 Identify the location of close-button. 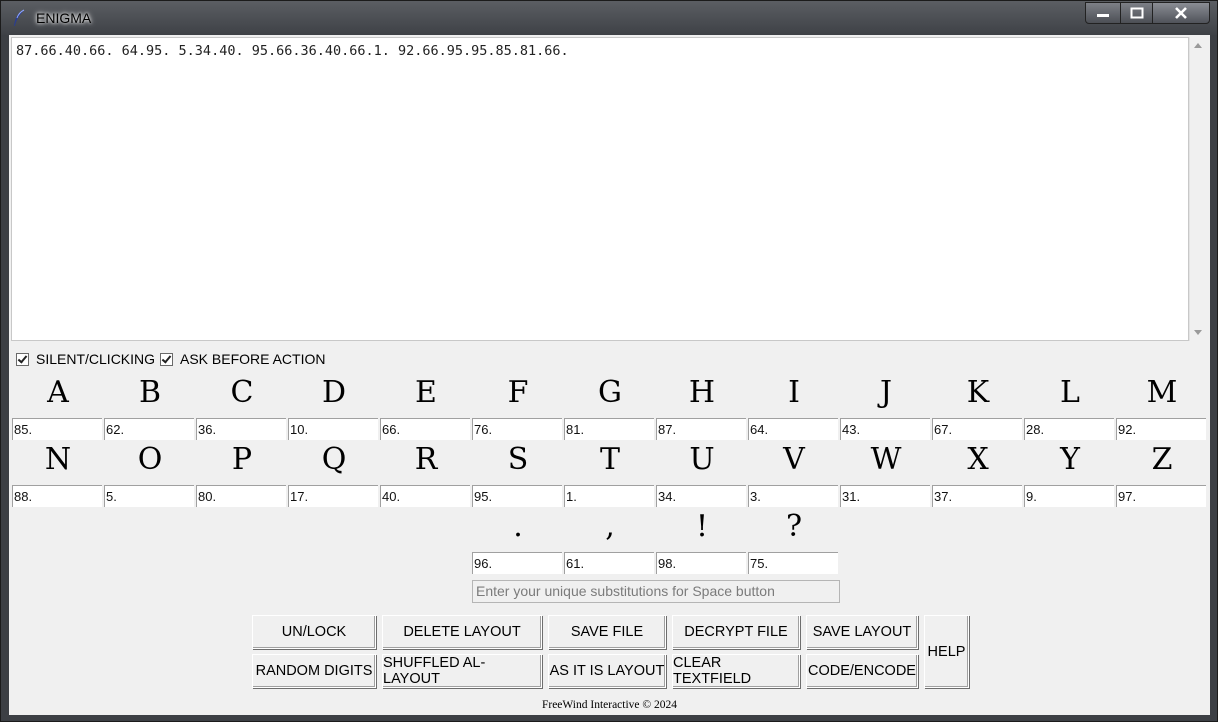
(1181, 13).